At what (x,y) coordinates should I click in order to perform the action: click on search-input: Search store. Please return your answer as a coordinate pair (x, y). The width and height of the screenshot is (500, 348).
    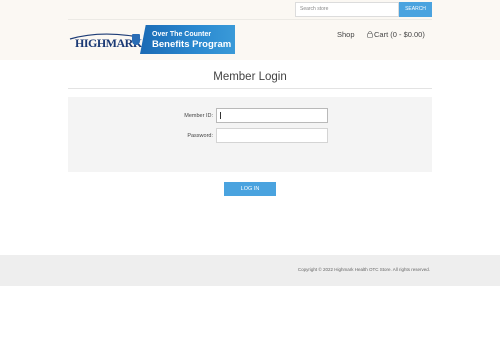
    Looking at the image, I should click on (347, 9).